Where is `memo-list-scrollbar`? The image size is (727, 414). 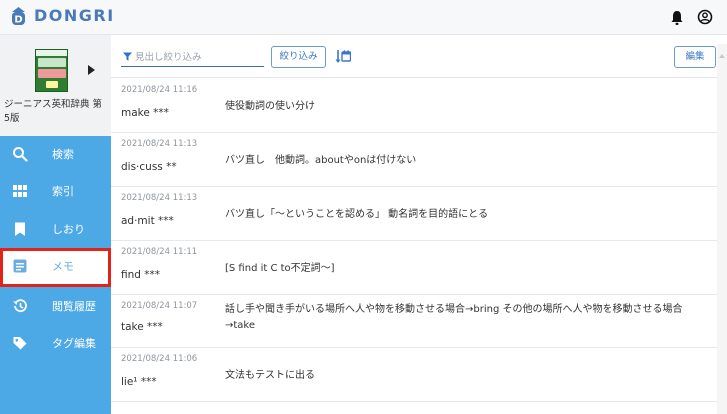 memo-list-scrollbar is located at coordinates (722, 229).